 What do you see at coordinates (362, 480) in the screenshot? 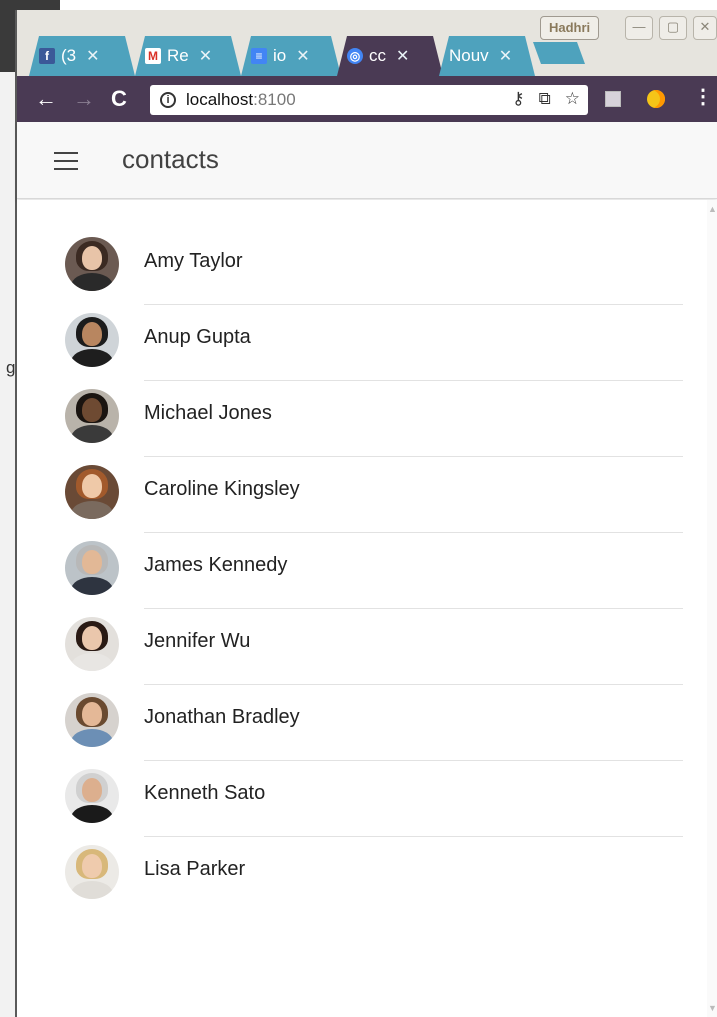
I see `contact-item: Caroline Kingsley` at bounding box center [362, 480].